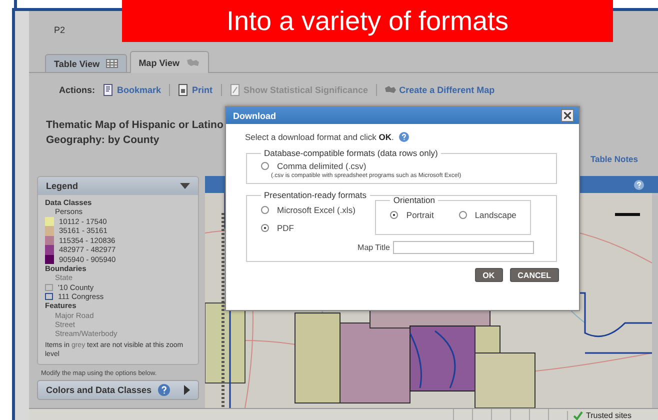  Describe the element at coordinates (135, 125) in the screenshot. I see `map-title: Thematic Map of Hispanic or Latino` at that location.